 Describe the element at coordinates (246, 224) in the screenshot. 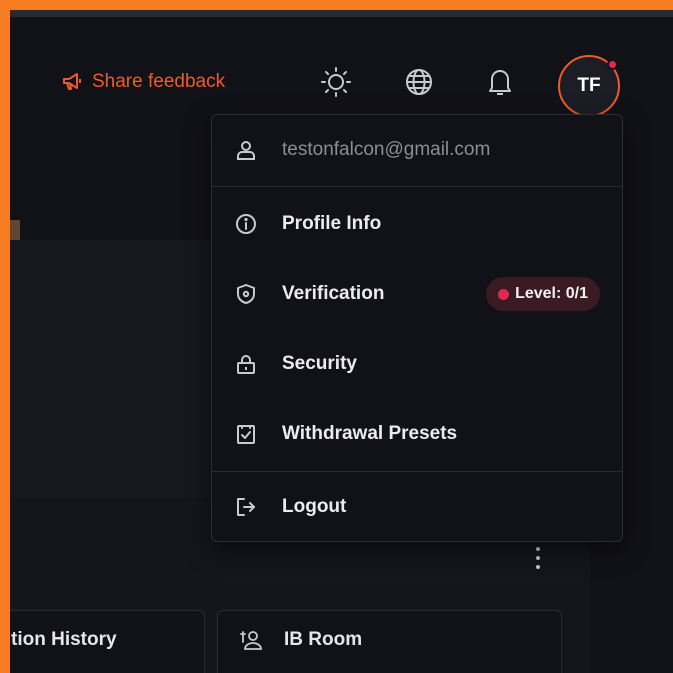

I see `info-icon` at that location.